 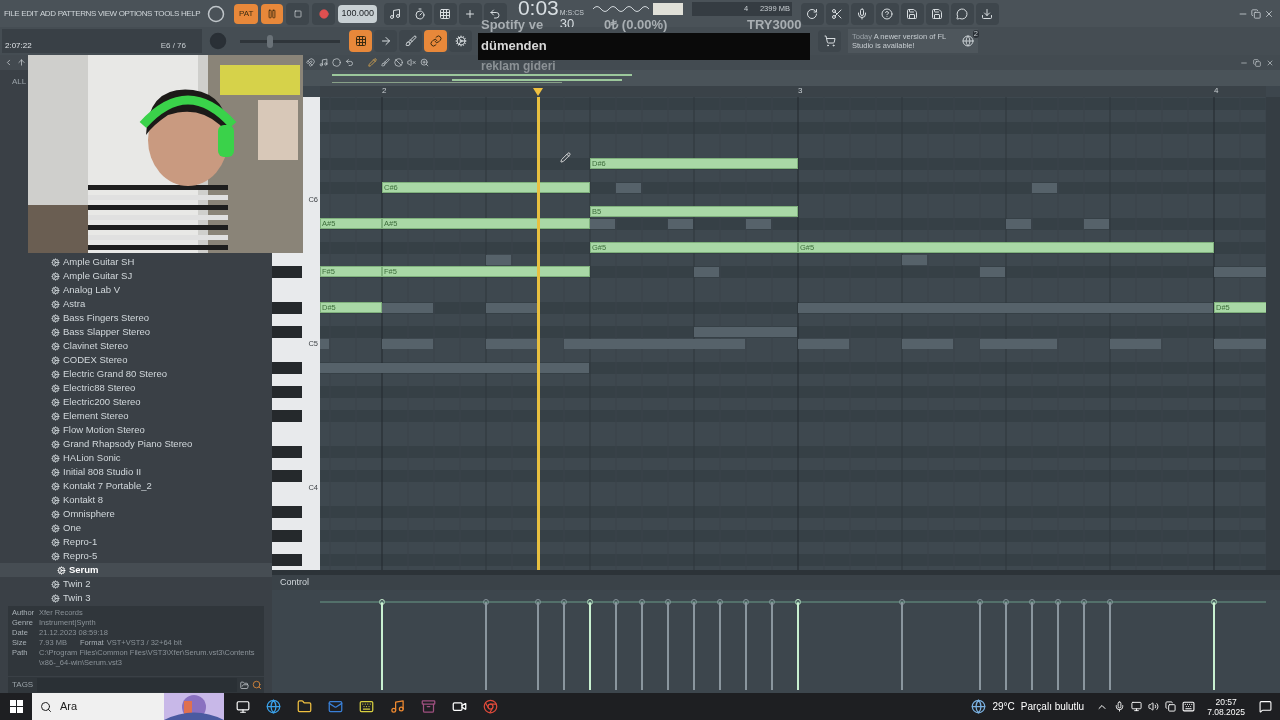 What do you see at coordinates (191, 13) in the screenshot?
I see `menu-item: HELP` at bounding box center [191, 13].